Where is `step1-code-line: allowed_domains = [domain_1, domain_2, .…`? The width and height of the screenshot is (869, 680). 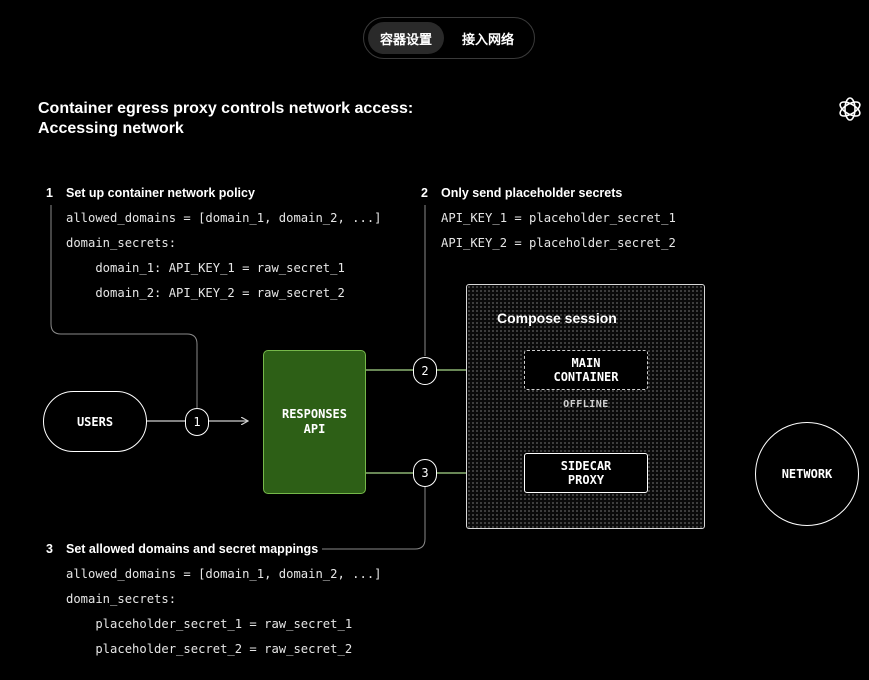
step1-code-line: allowed_domains = [domain_1, domain_2, .… is located at coordinates (224, 218).